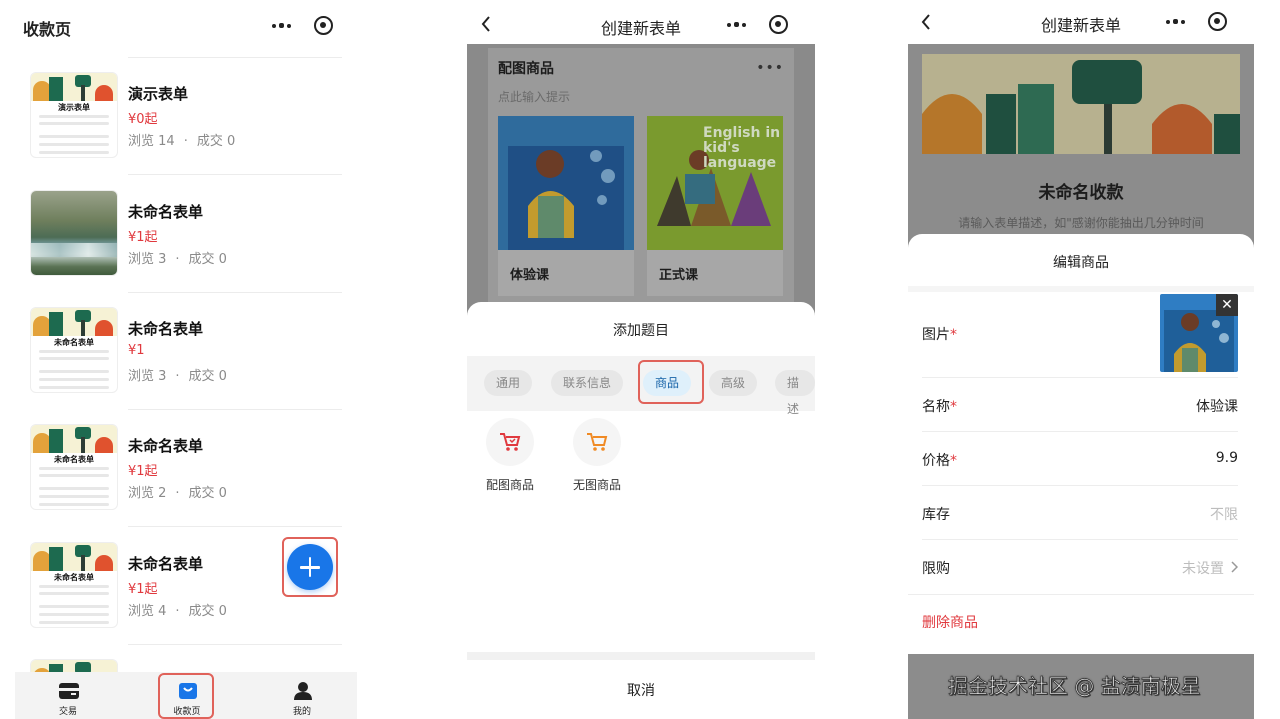  Describe the element at coordinates (950, 622) in the screenshot. I see `delete-product-button: 删除商品` at that location.